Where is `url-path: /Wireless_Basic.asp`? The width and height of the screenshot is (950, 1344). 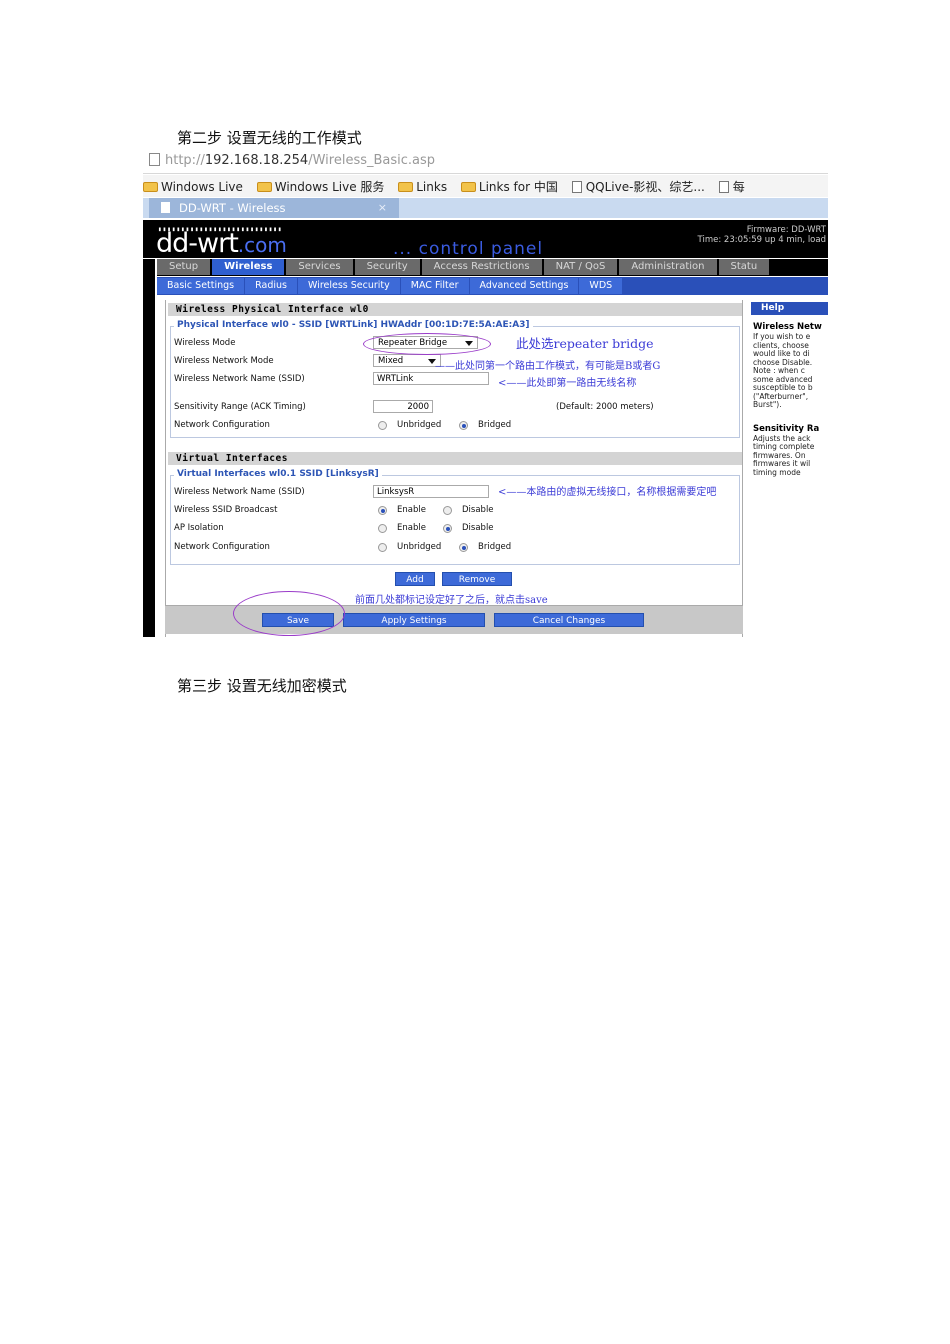 url-path: /Wireless_Basic.asp is located at coordinates (372, 160).